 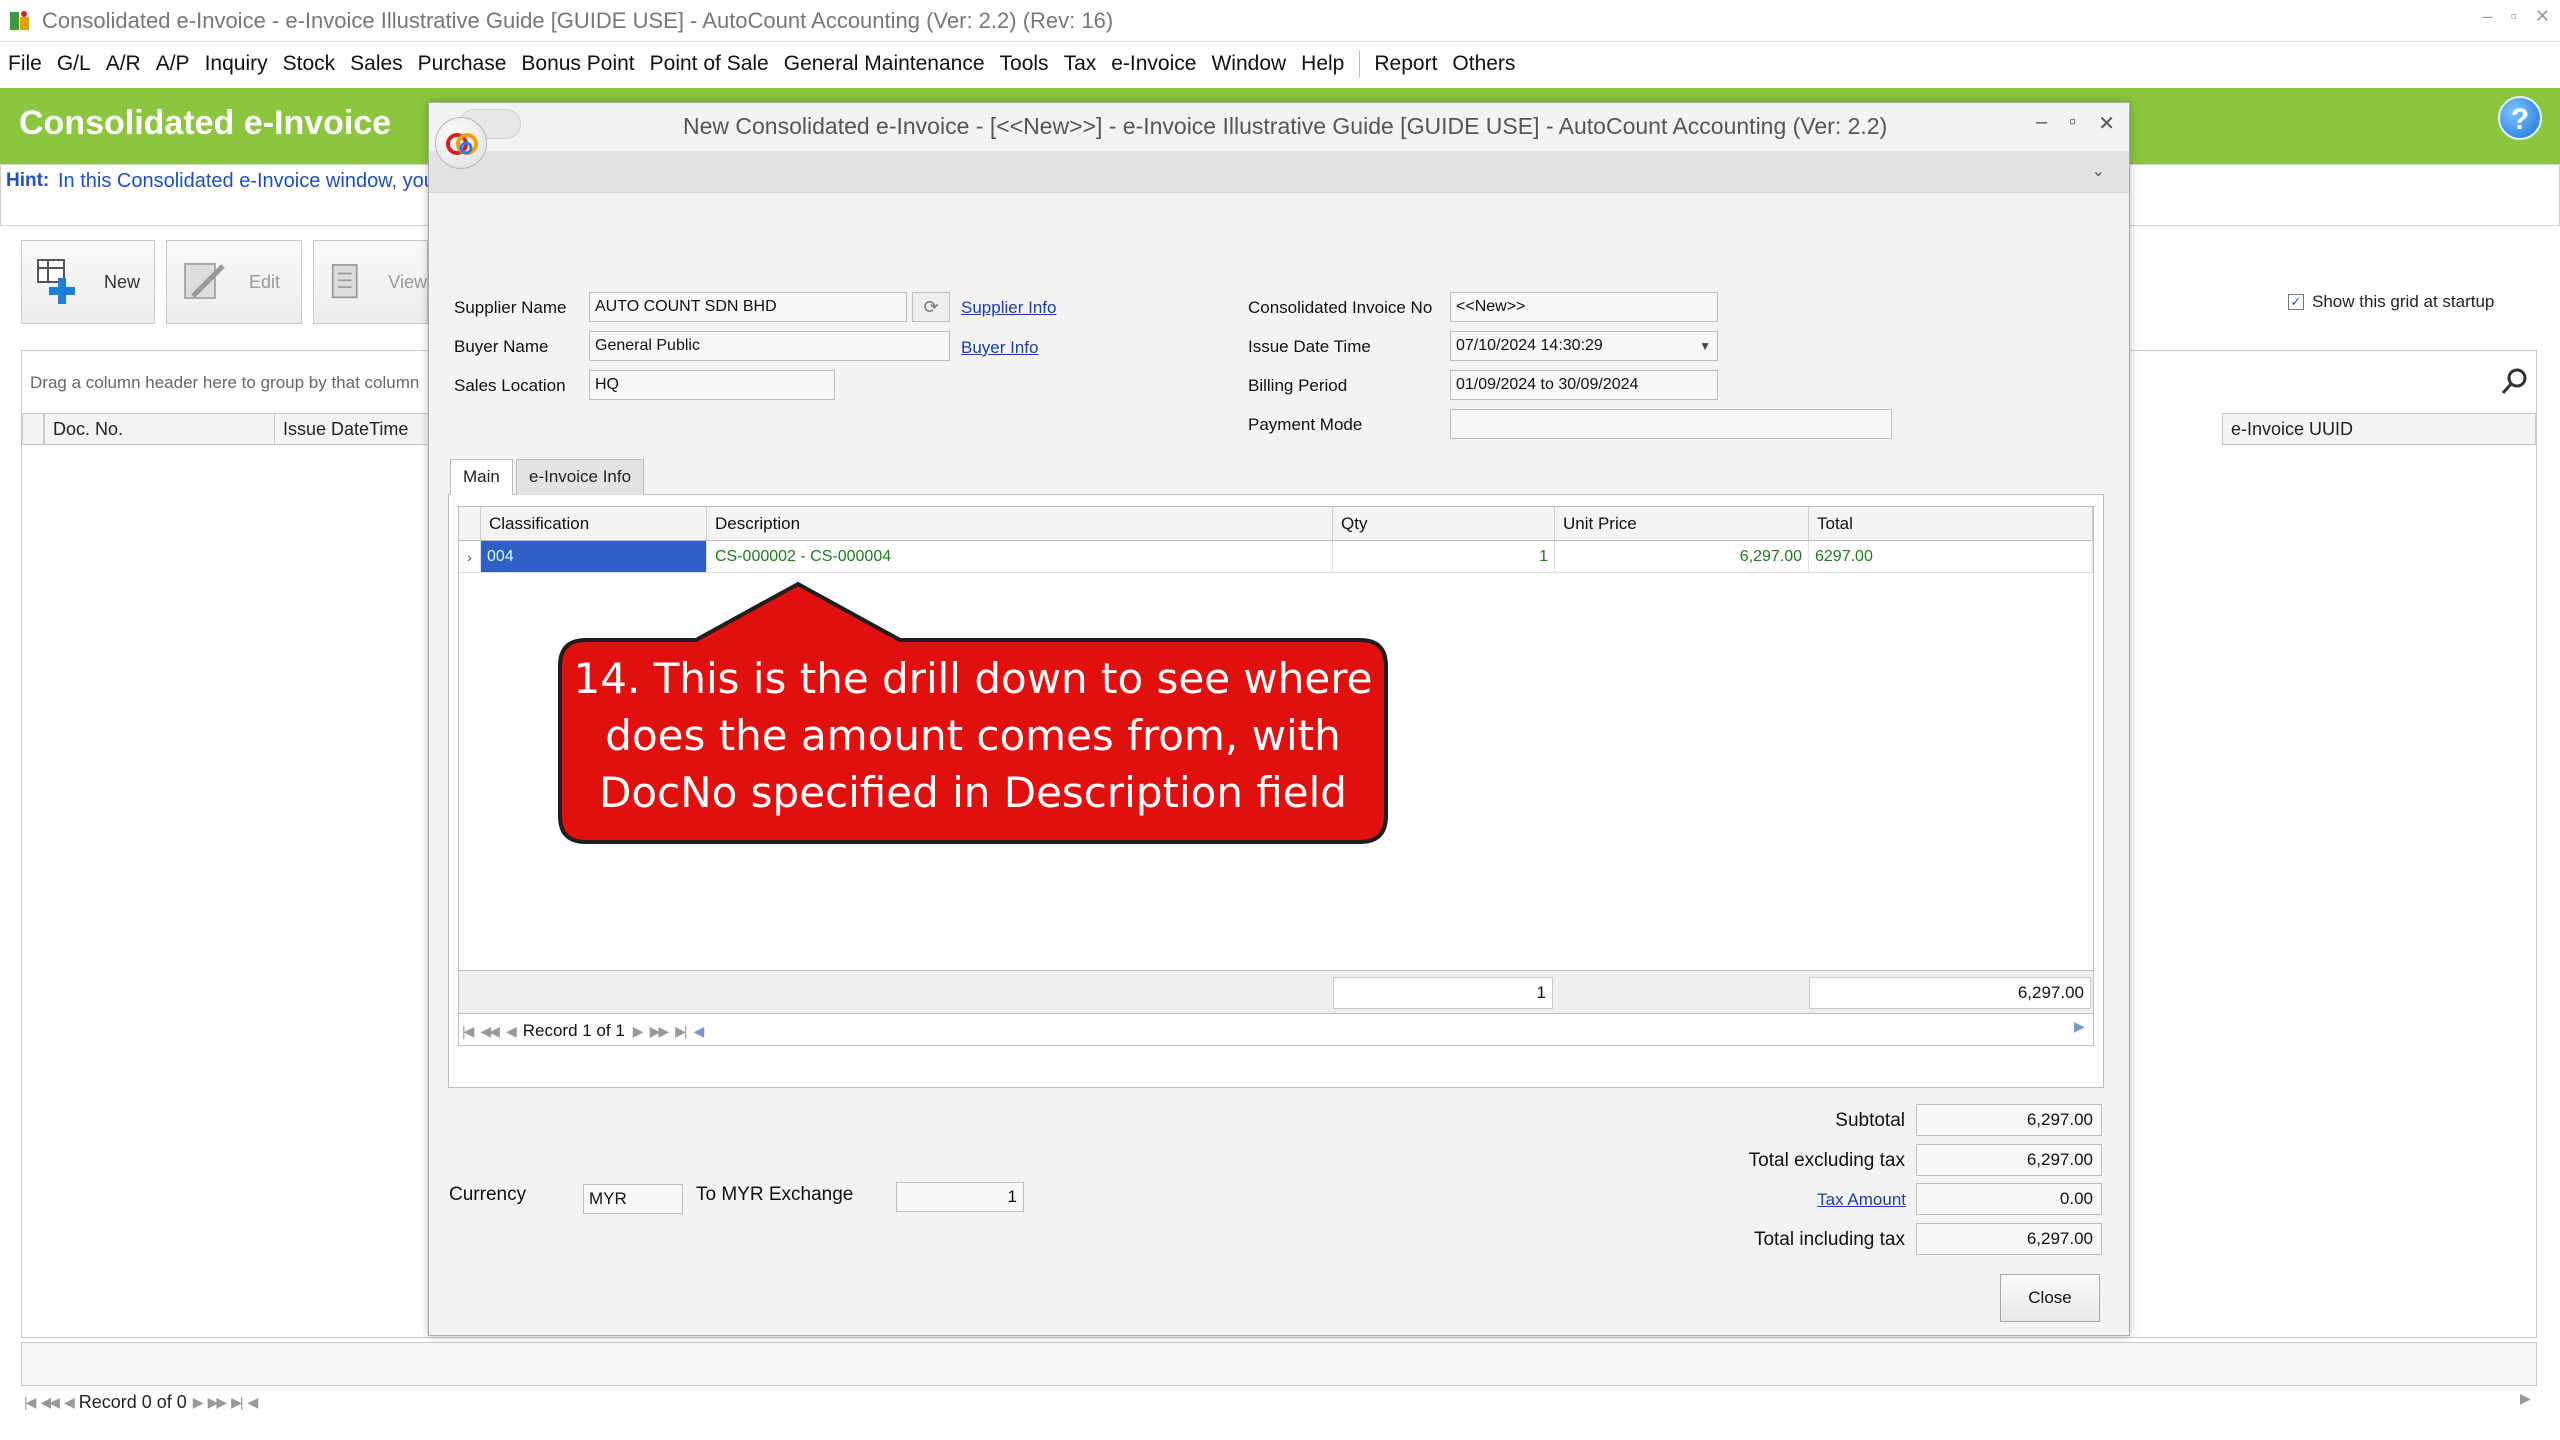 I want to click on column-header-total: Total, so click(x=1951, y=524).